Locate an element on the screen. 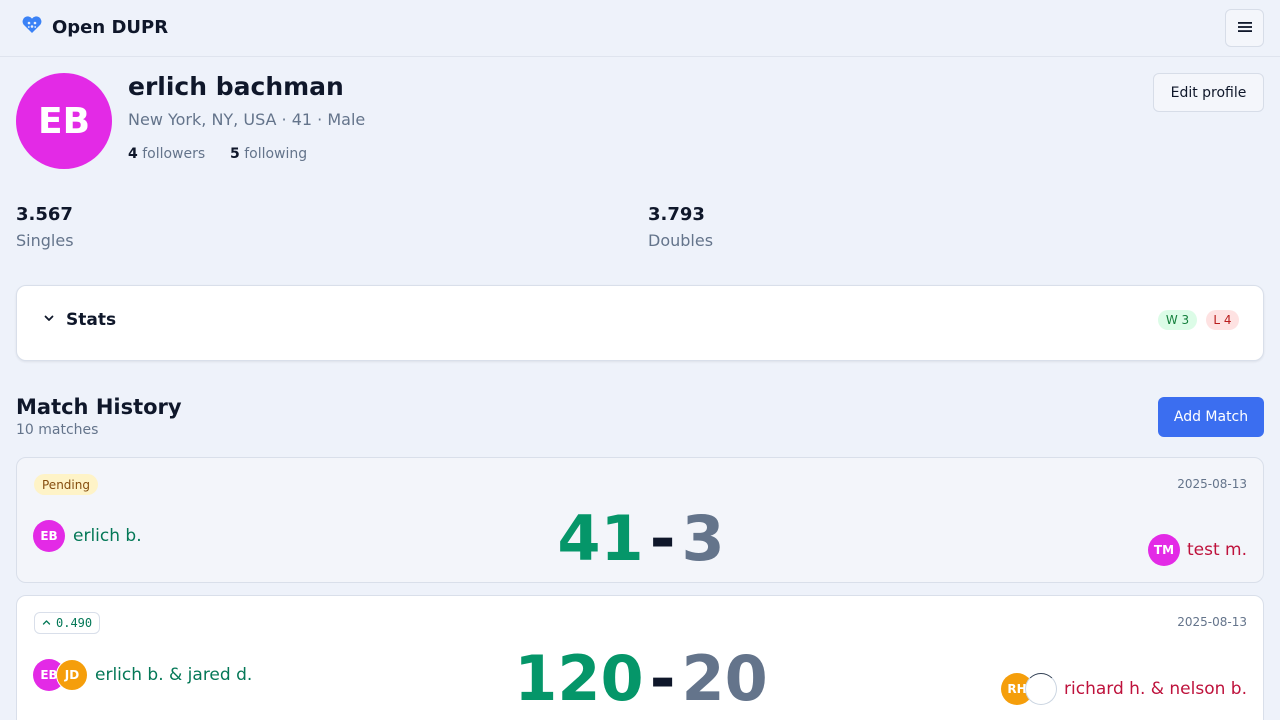 This screenshot has height=720, width=1280. score-team-two: 20 is located at coordinates (724, 678).